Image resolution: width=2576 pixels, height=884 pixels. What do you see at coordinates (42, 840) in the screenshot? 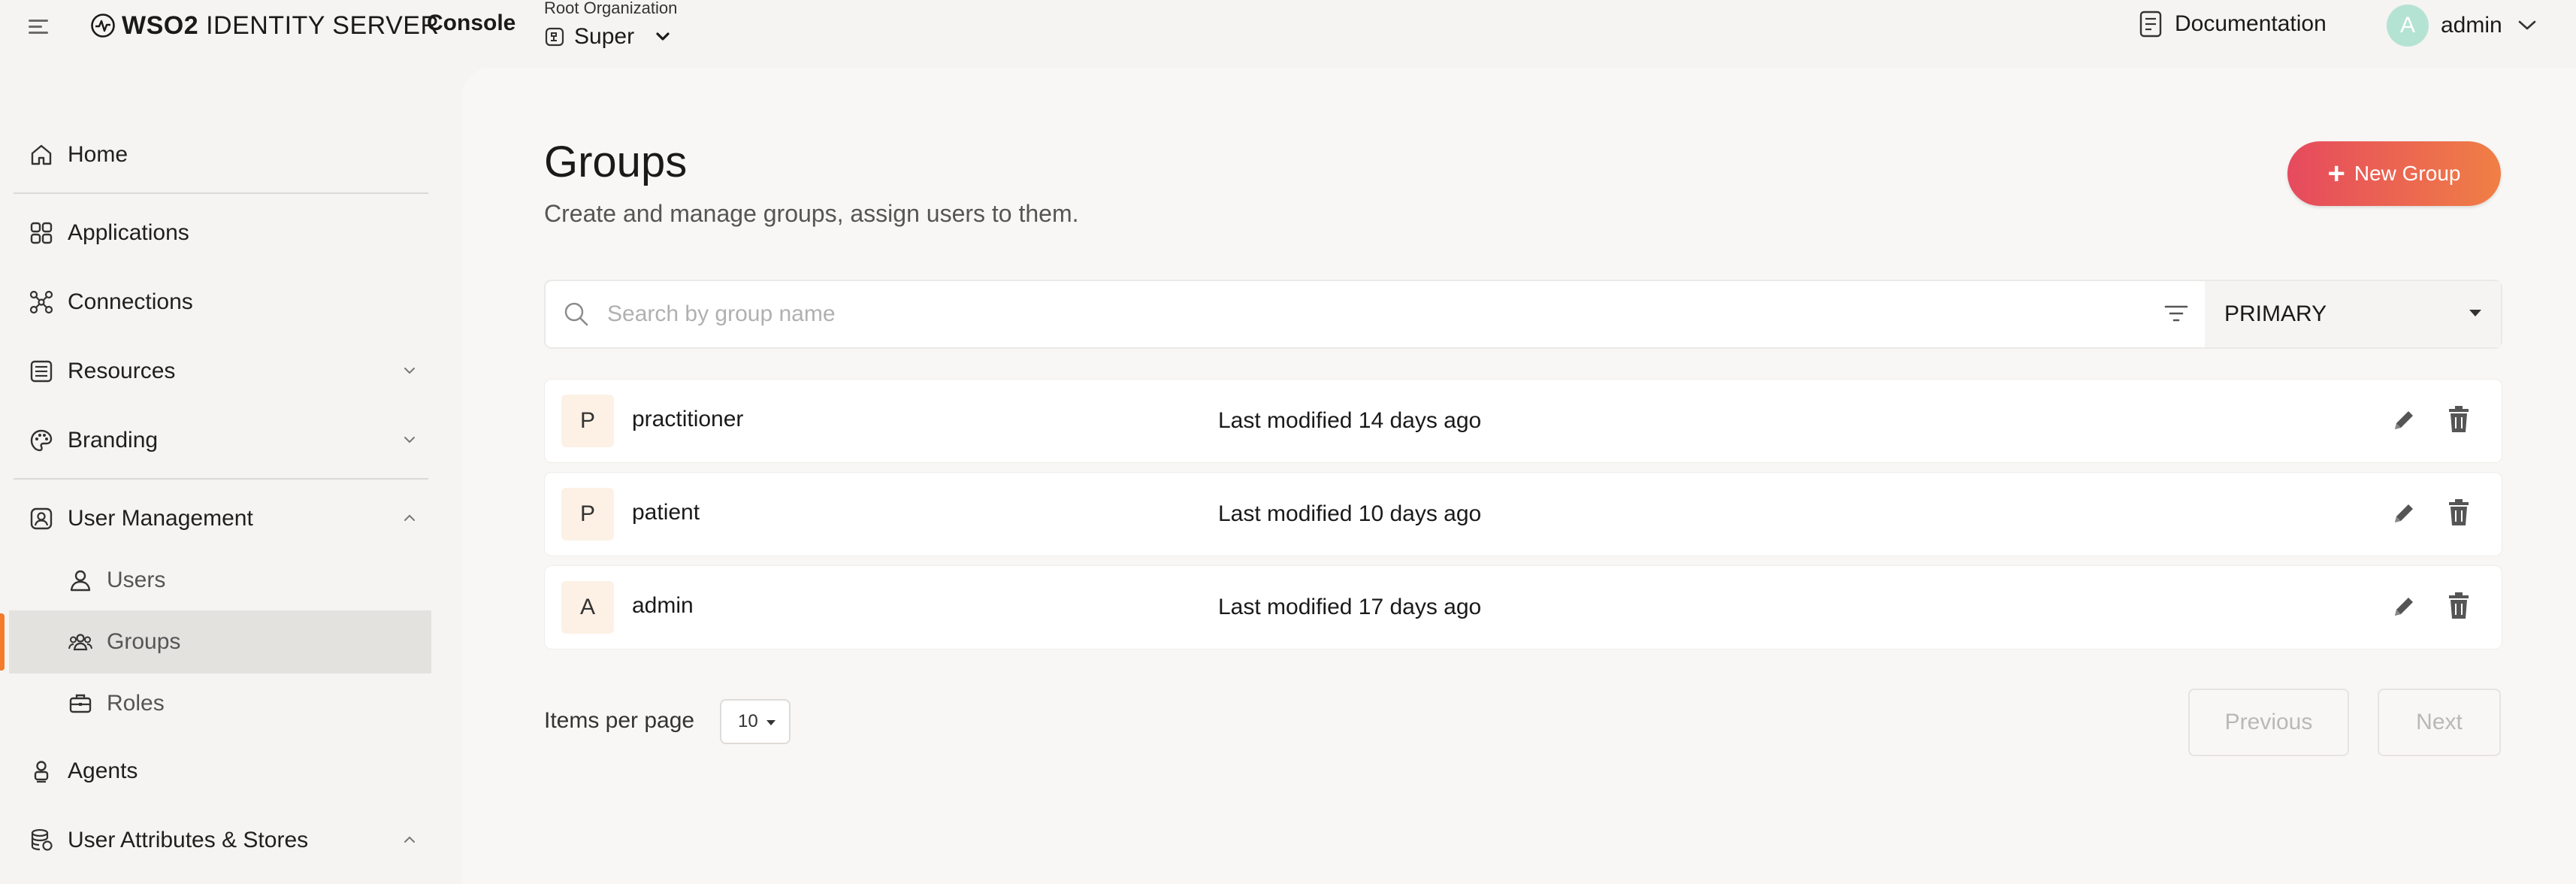
I see `database-icon` at bounding box center [42, 840].